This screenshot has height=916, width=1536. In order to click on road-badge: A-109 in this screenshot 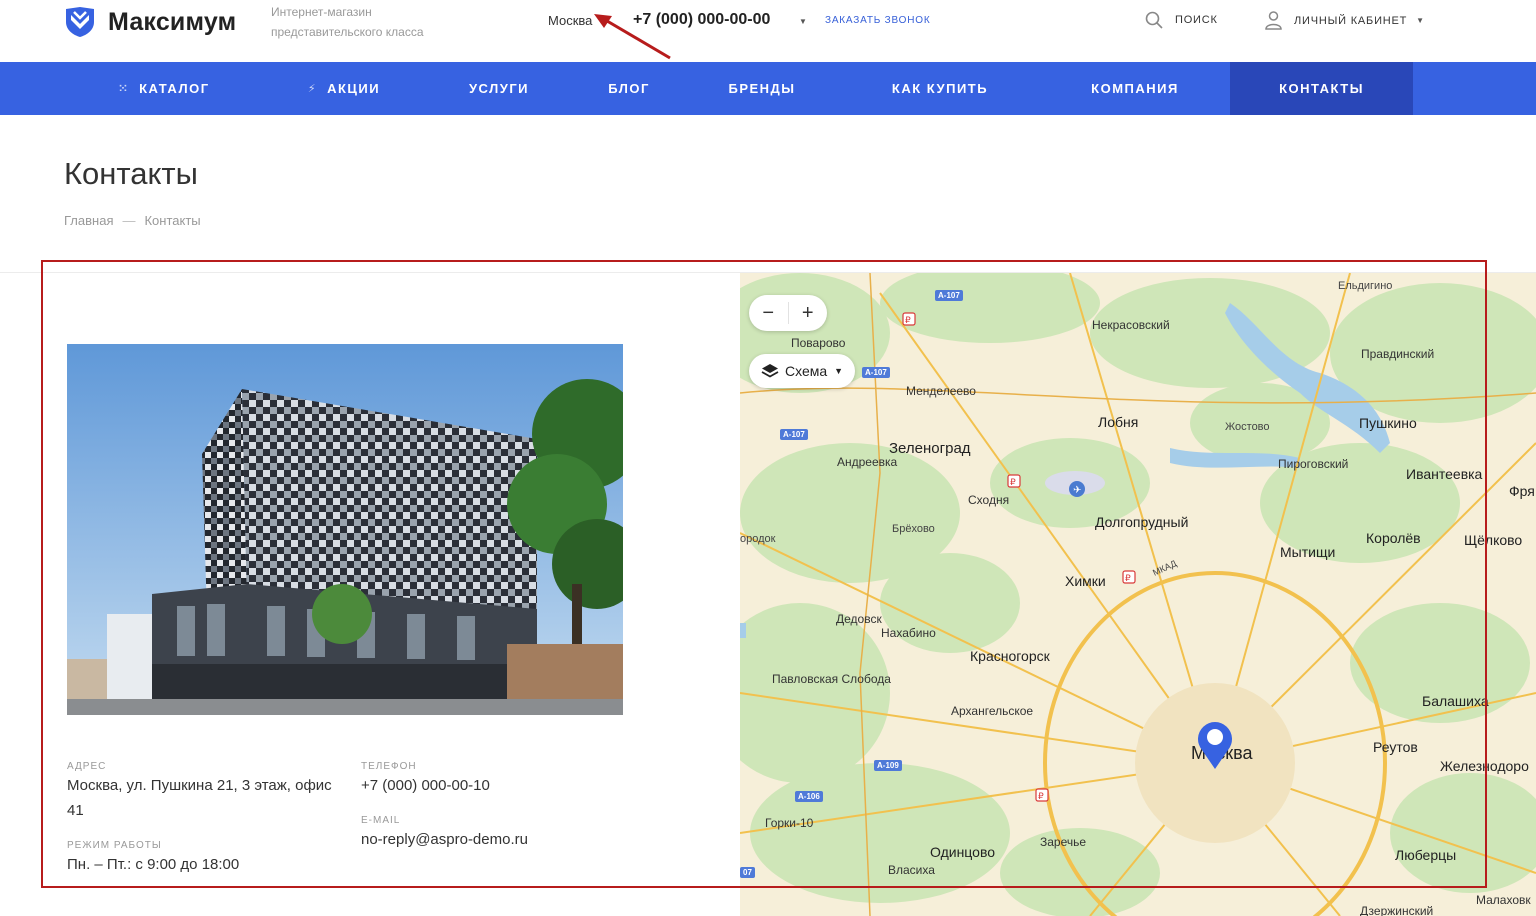, I will do `click(888, 765)`.